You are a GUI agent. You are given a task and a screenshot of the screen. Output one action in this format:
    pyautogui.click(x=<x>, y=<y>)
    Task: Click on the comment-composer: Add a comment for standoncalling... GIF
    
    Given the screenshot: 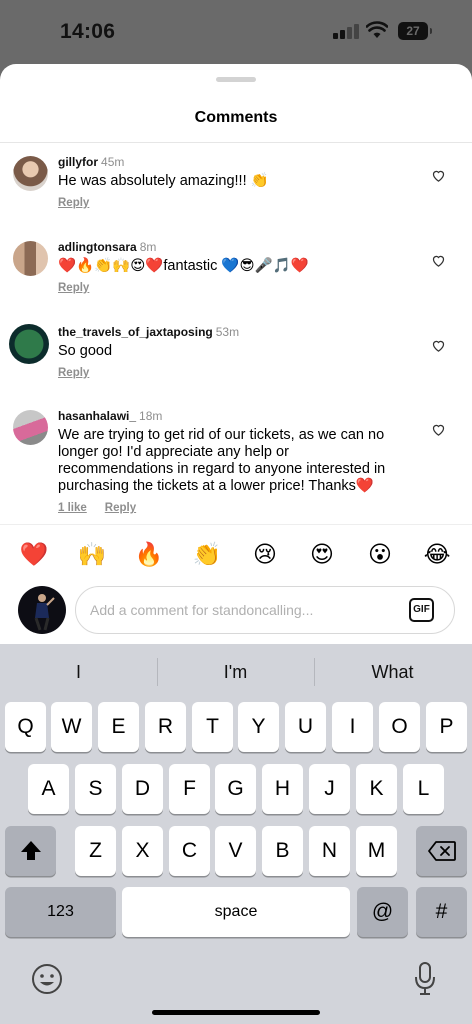 What is the action you would take?
    pyautogui.click(x=236, y=614)
    